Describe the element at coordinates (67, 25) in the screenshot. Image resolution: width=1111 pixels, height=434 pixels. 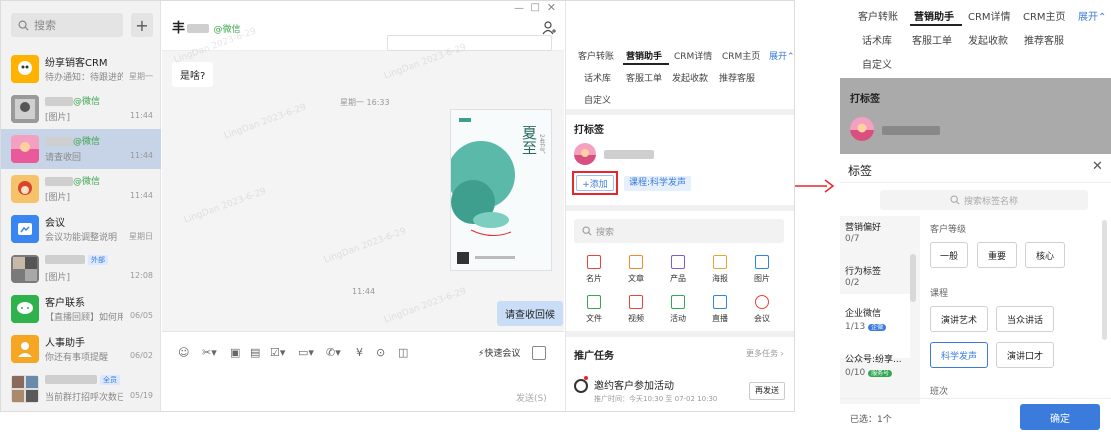
I see `search-input: 搜索` at that location.